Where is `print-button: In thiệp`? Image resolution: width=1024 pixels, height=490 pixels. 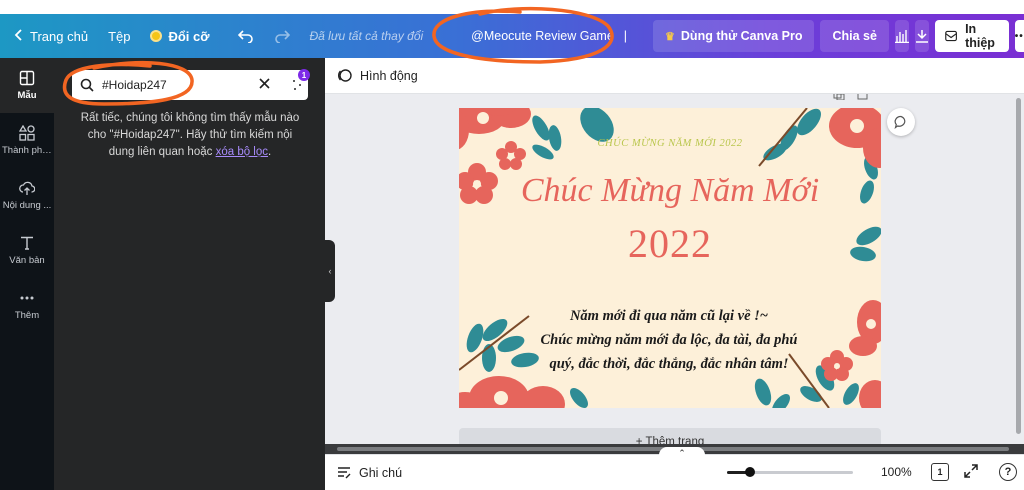
print-button: In thiệp is located at coordinates (971, 36).